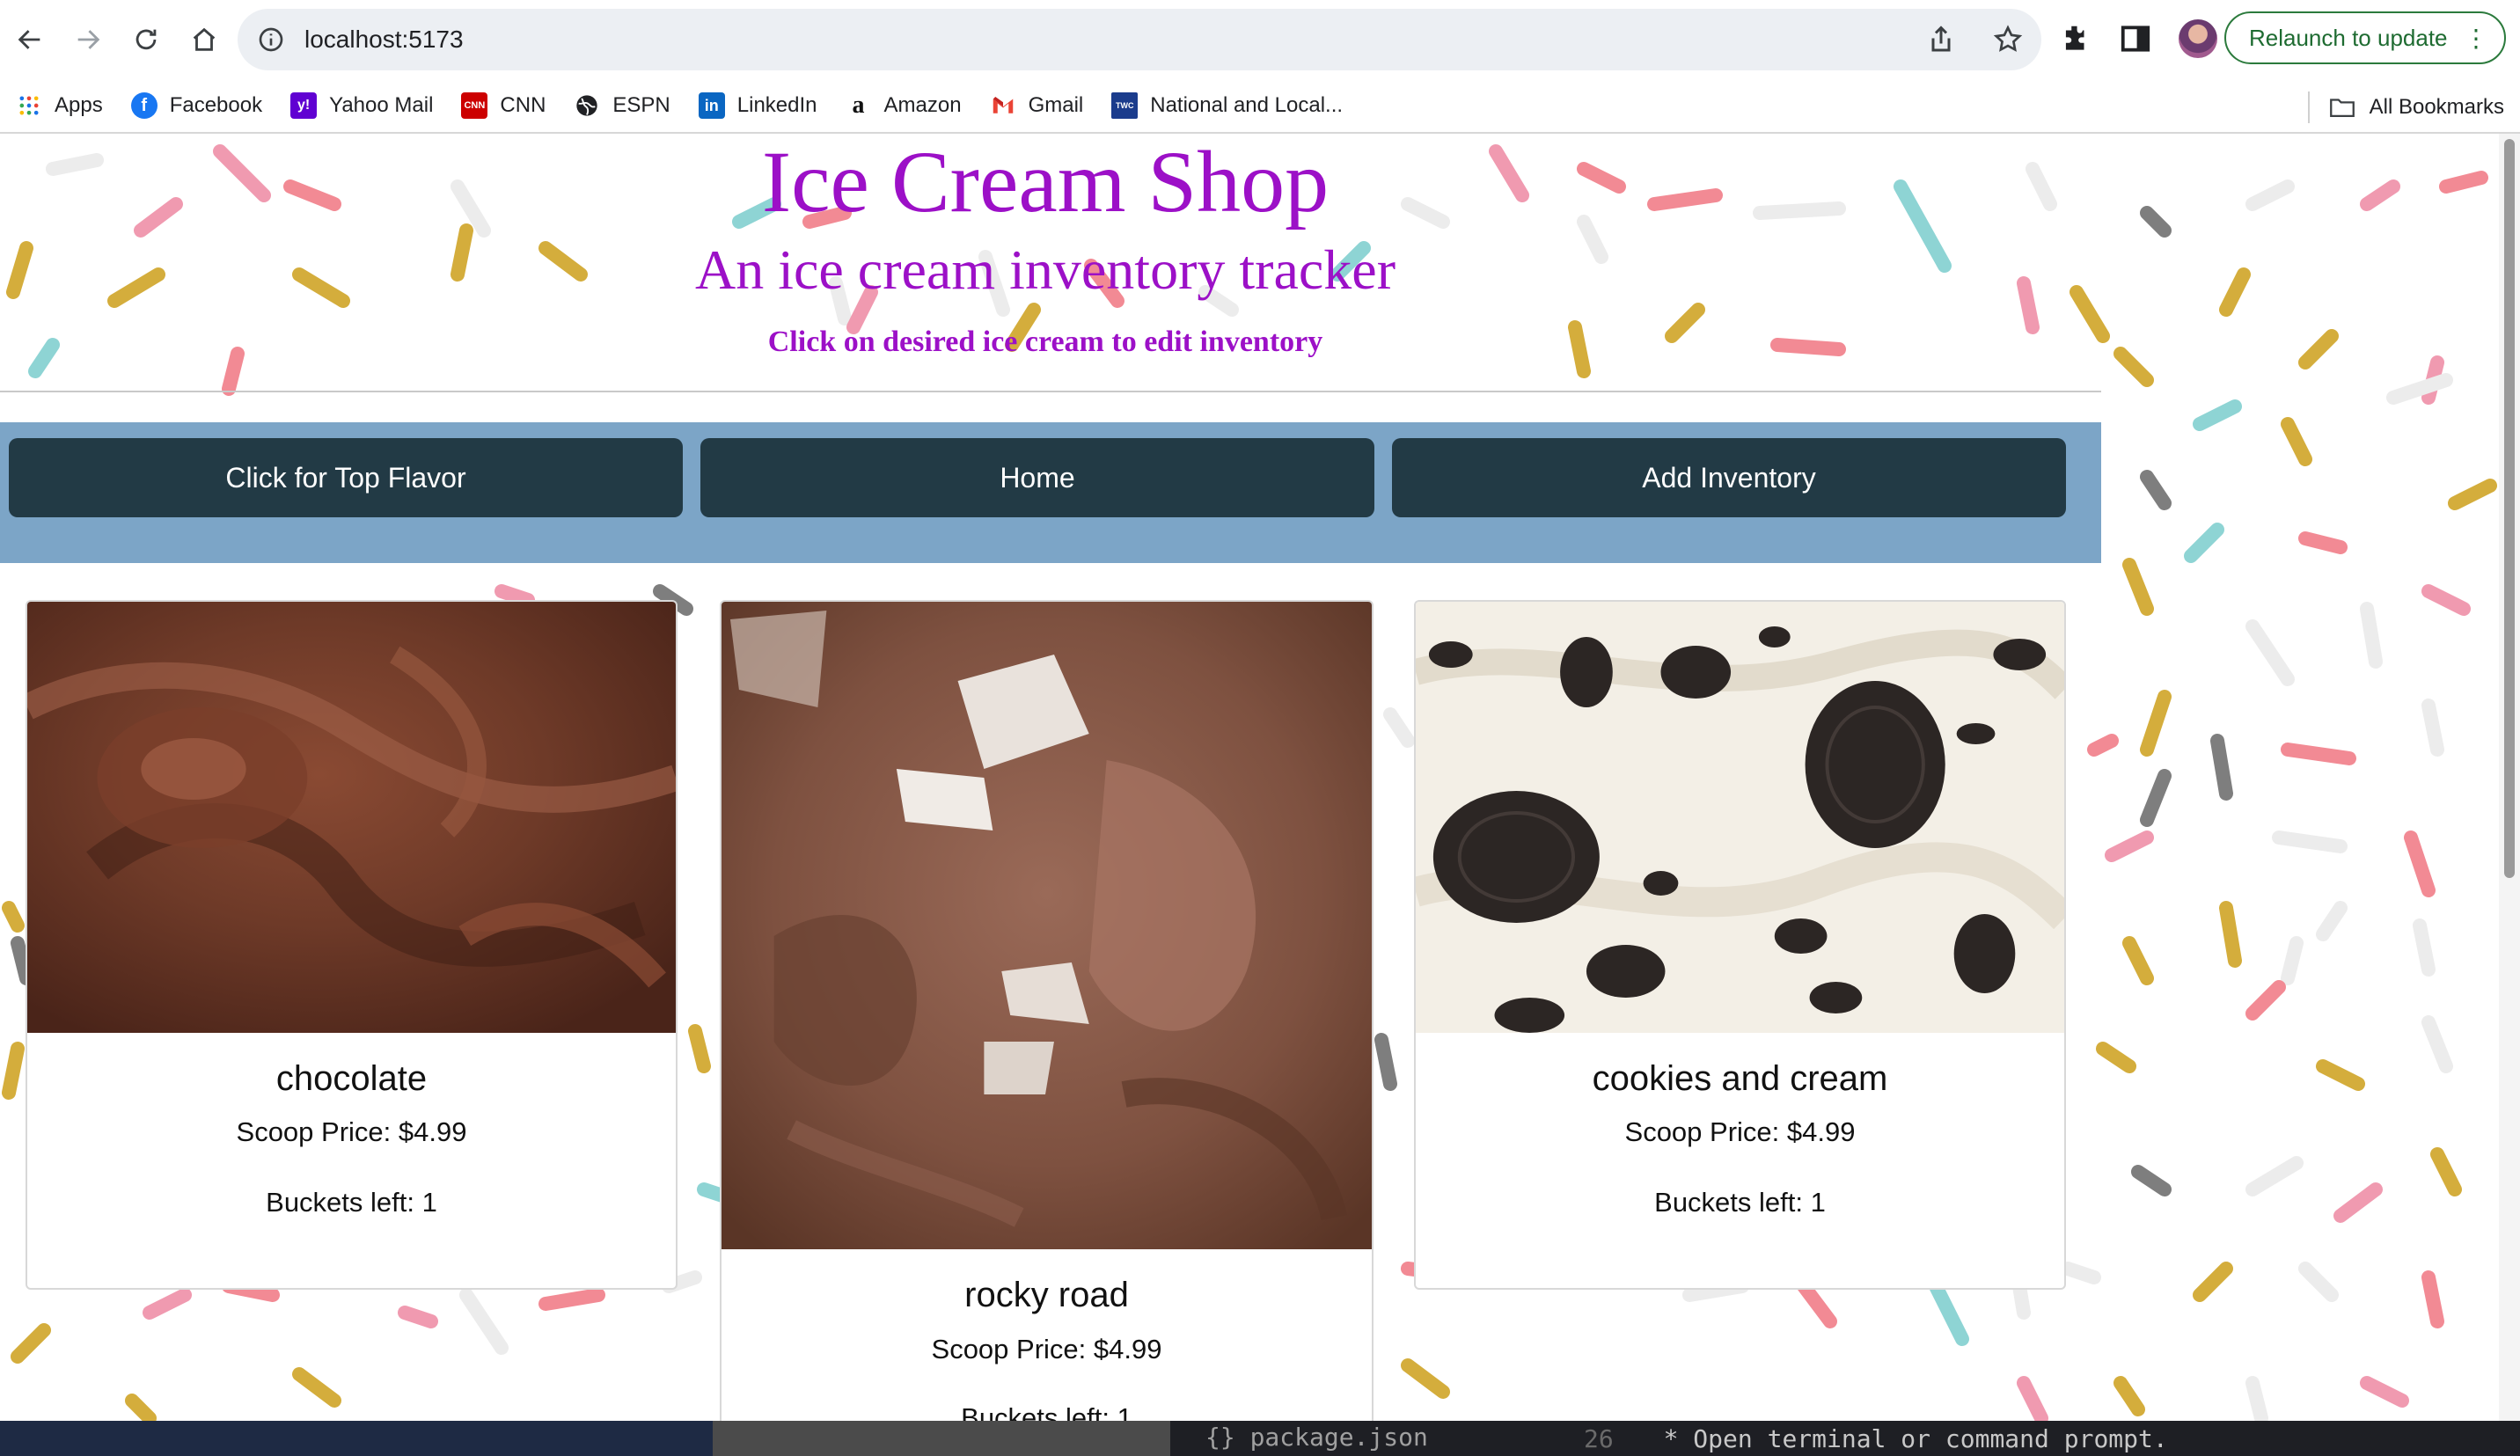  I want to click on bookmark-label: ESPN, so click(641, 105).